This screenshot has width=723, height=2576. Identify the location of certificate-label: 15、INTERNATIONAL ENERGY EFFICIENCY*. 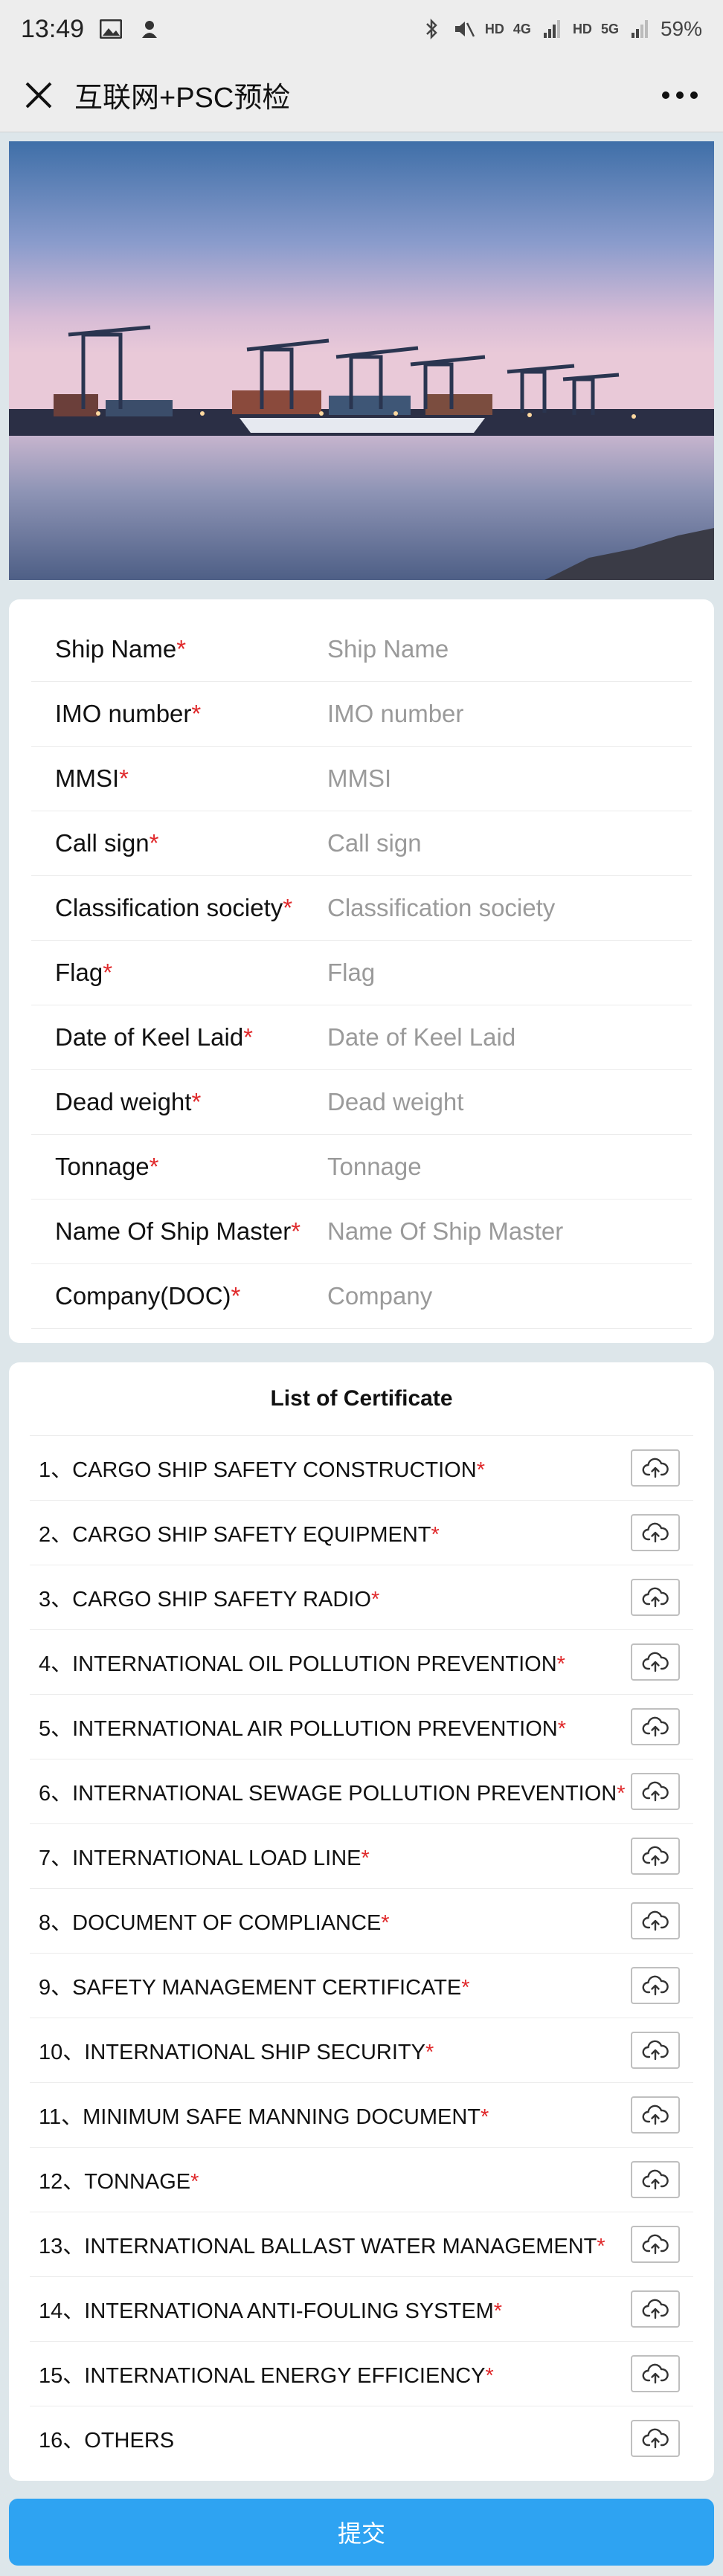
(335, 2373).